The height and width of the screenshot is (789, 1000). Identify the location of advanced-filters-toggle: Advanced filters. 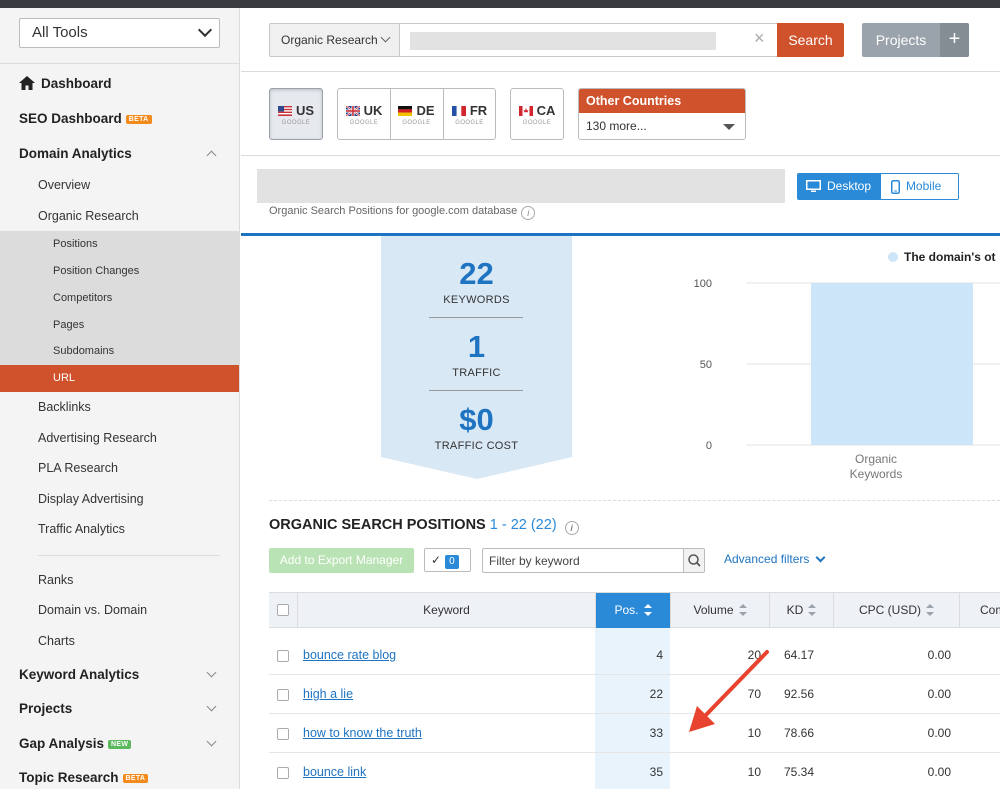
(775, 559).